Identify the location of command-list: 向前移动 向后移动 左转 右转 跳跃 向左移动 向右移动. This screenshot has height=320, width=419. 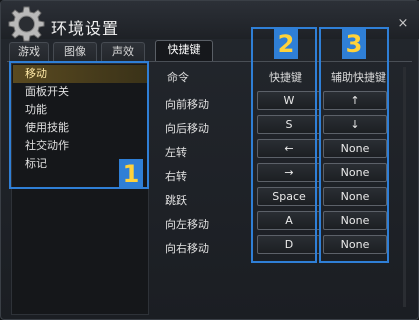
(210, 177).